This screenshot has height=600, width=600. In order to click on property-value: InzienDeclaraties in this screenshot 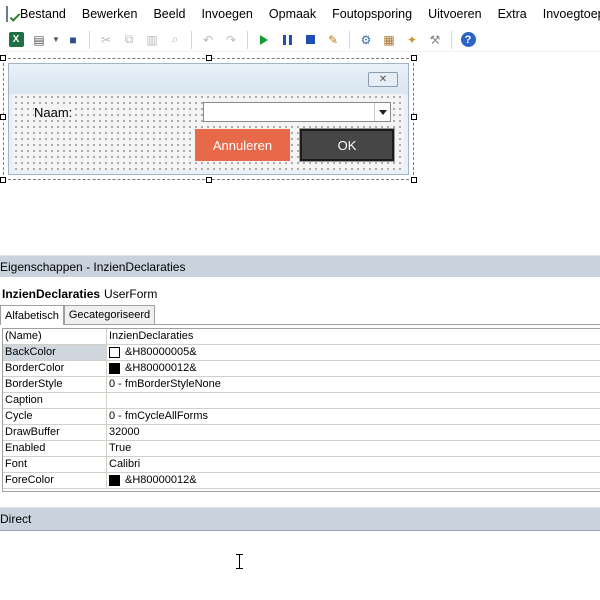, I will do `click(353, 336)`.